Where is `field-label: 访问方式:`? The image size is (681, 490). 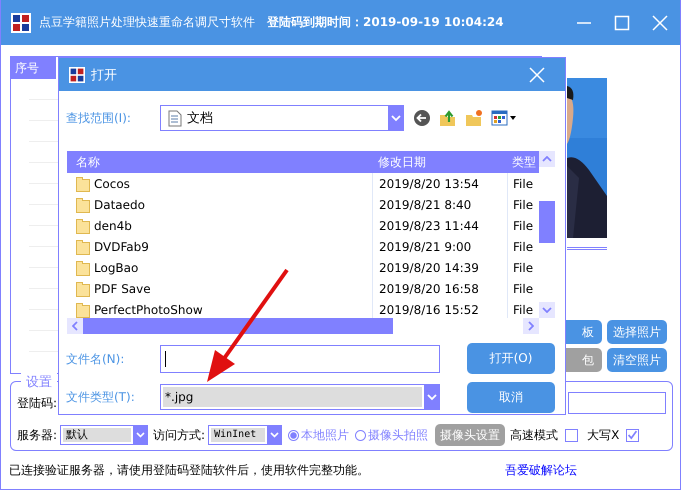 field-label: 访问方式: is located at coordinates (179, 435).